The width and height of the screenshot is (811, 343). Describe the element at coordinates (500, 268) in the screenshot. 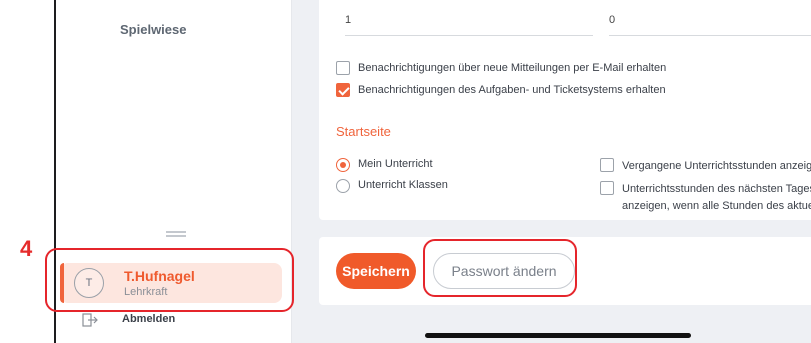

I see `annotation-box-password` at that location.